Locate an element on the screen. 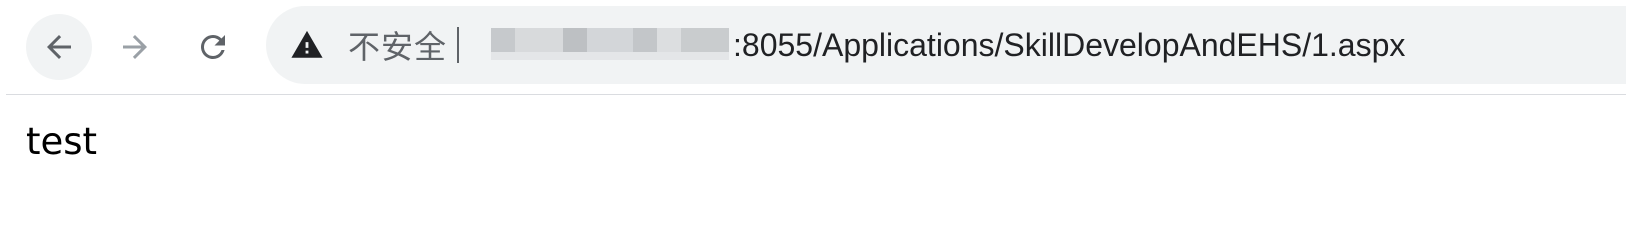 The height and width of the screenshot is (243, 1626). security-label: 不安全 is located at coordinates (398, 47).